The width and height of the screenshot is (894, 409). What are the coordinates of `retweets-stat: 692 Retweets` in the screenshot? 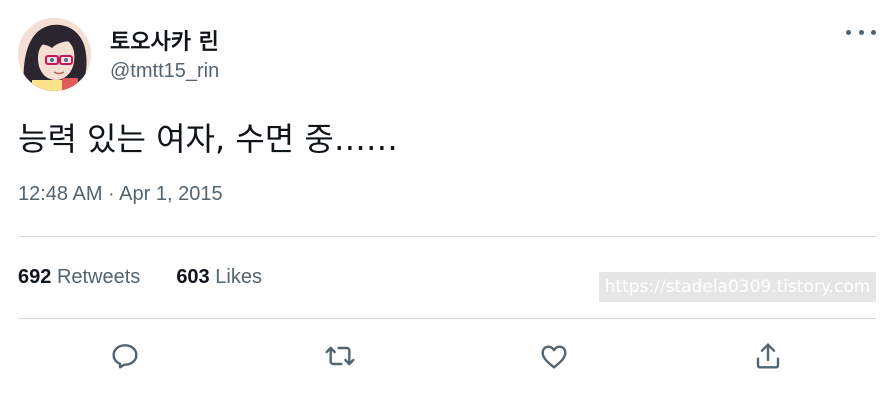 It's located at (79, 277).